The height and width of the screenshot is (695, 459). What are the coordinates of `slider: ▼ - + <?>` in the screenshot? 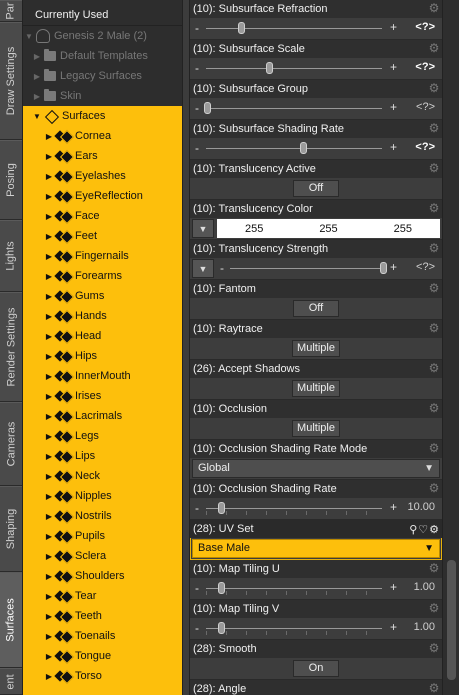 It's located at (316, 268).